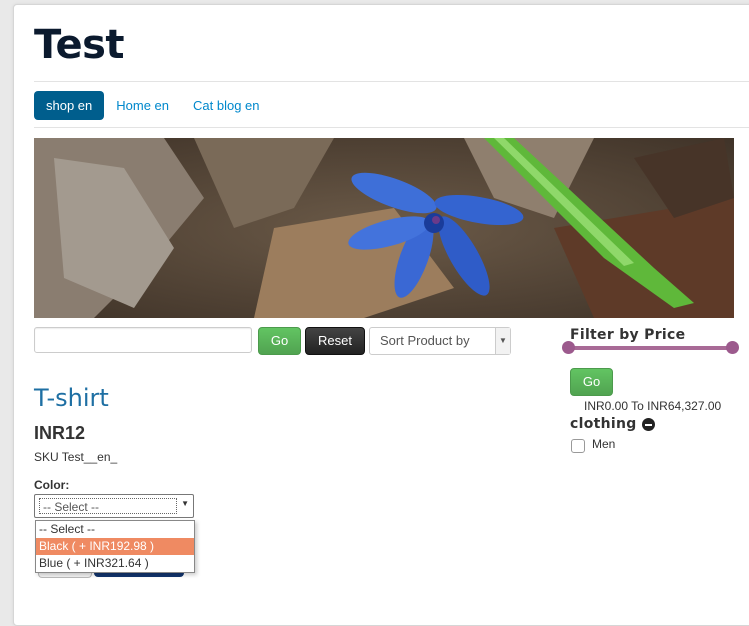  What do you see at coordinates (142, 105) in the screenshot?
I see `nav-item-home: Home en` at bounding box center [142, 105].